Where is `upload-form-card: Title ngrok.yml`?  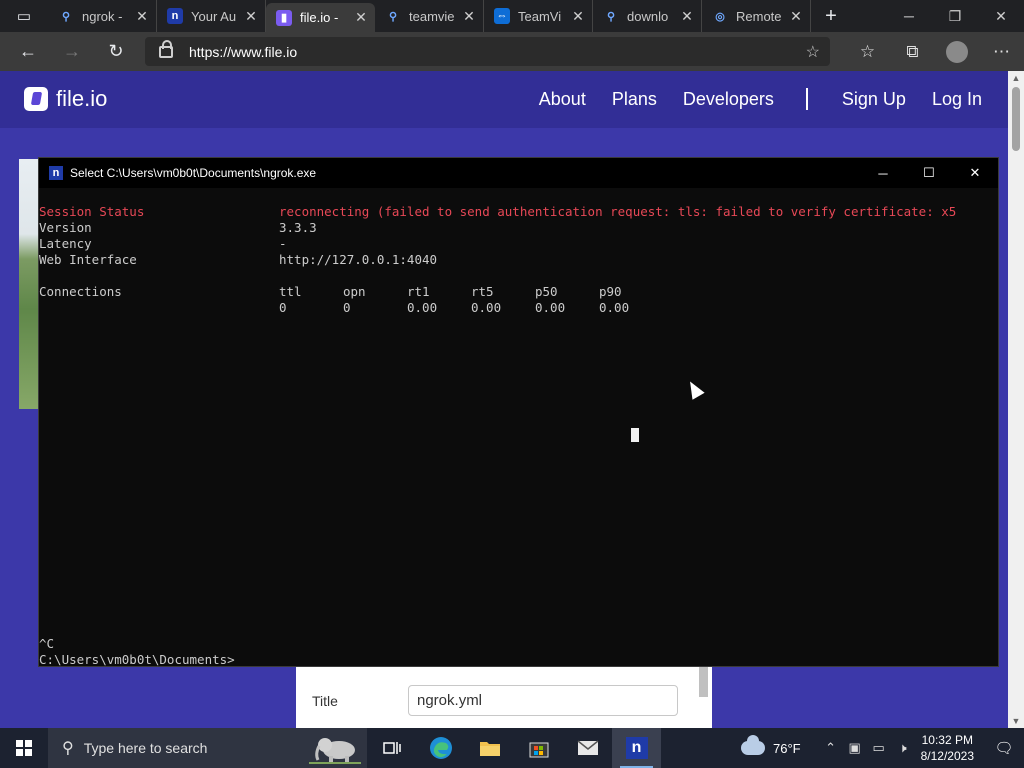 upload-form-card: Title ngrok.yml is located at coordinates (504, 696).